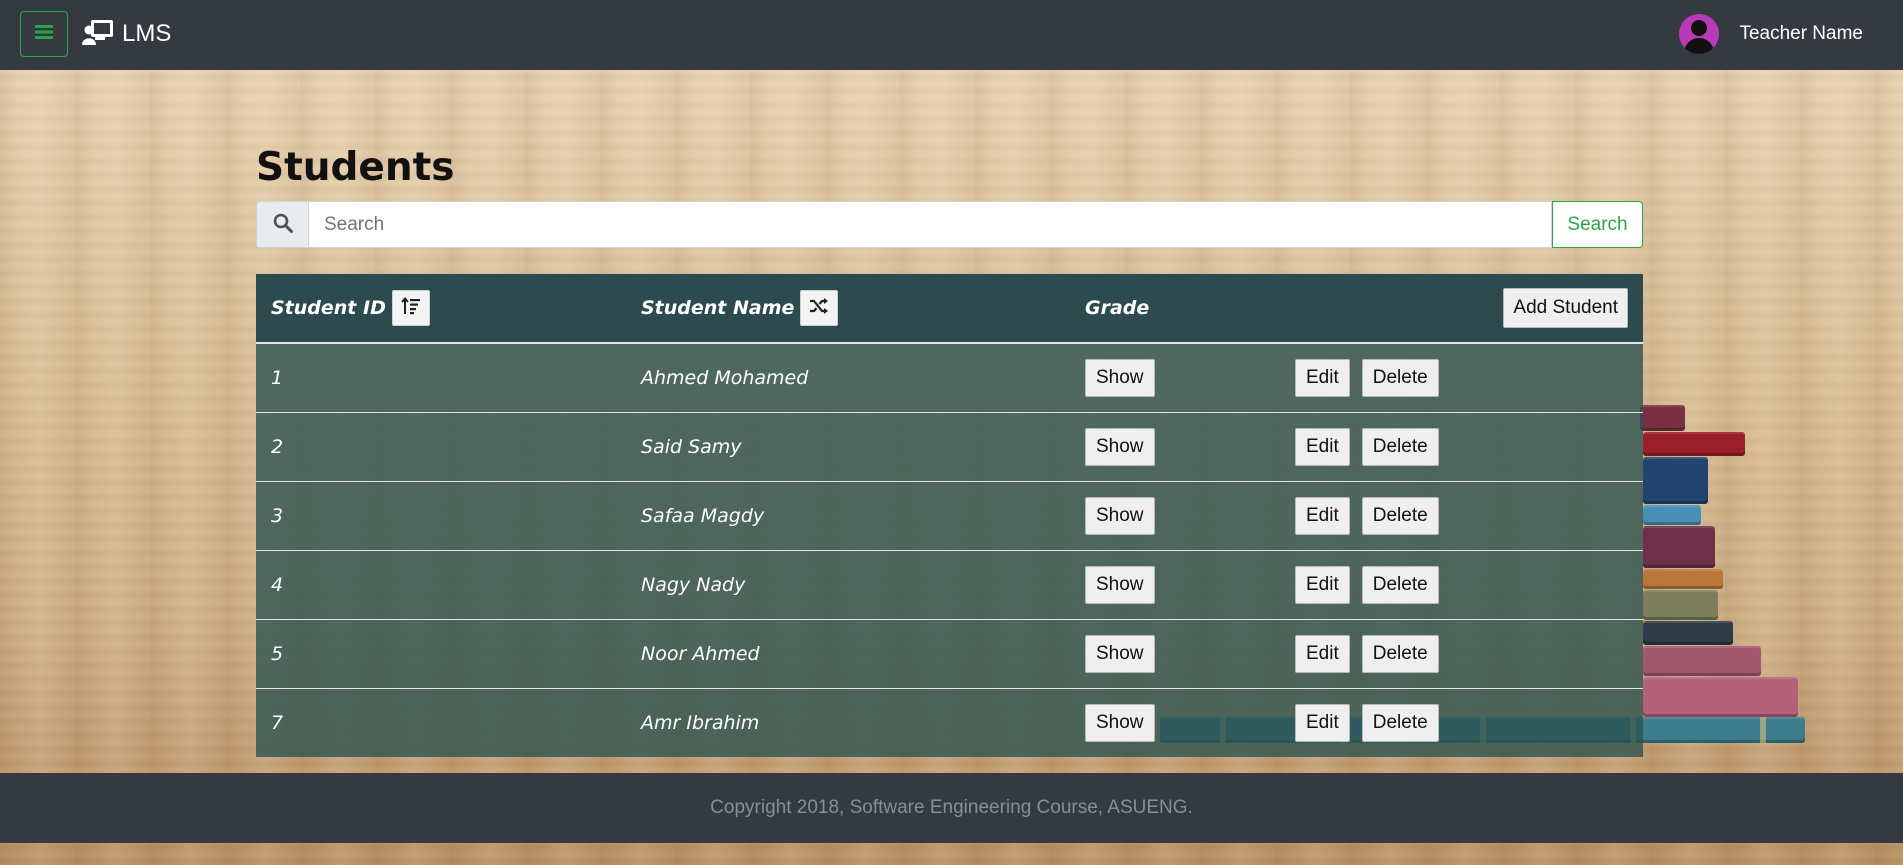  I want to click on add-student-button: Add Student, so click(1565, 308).